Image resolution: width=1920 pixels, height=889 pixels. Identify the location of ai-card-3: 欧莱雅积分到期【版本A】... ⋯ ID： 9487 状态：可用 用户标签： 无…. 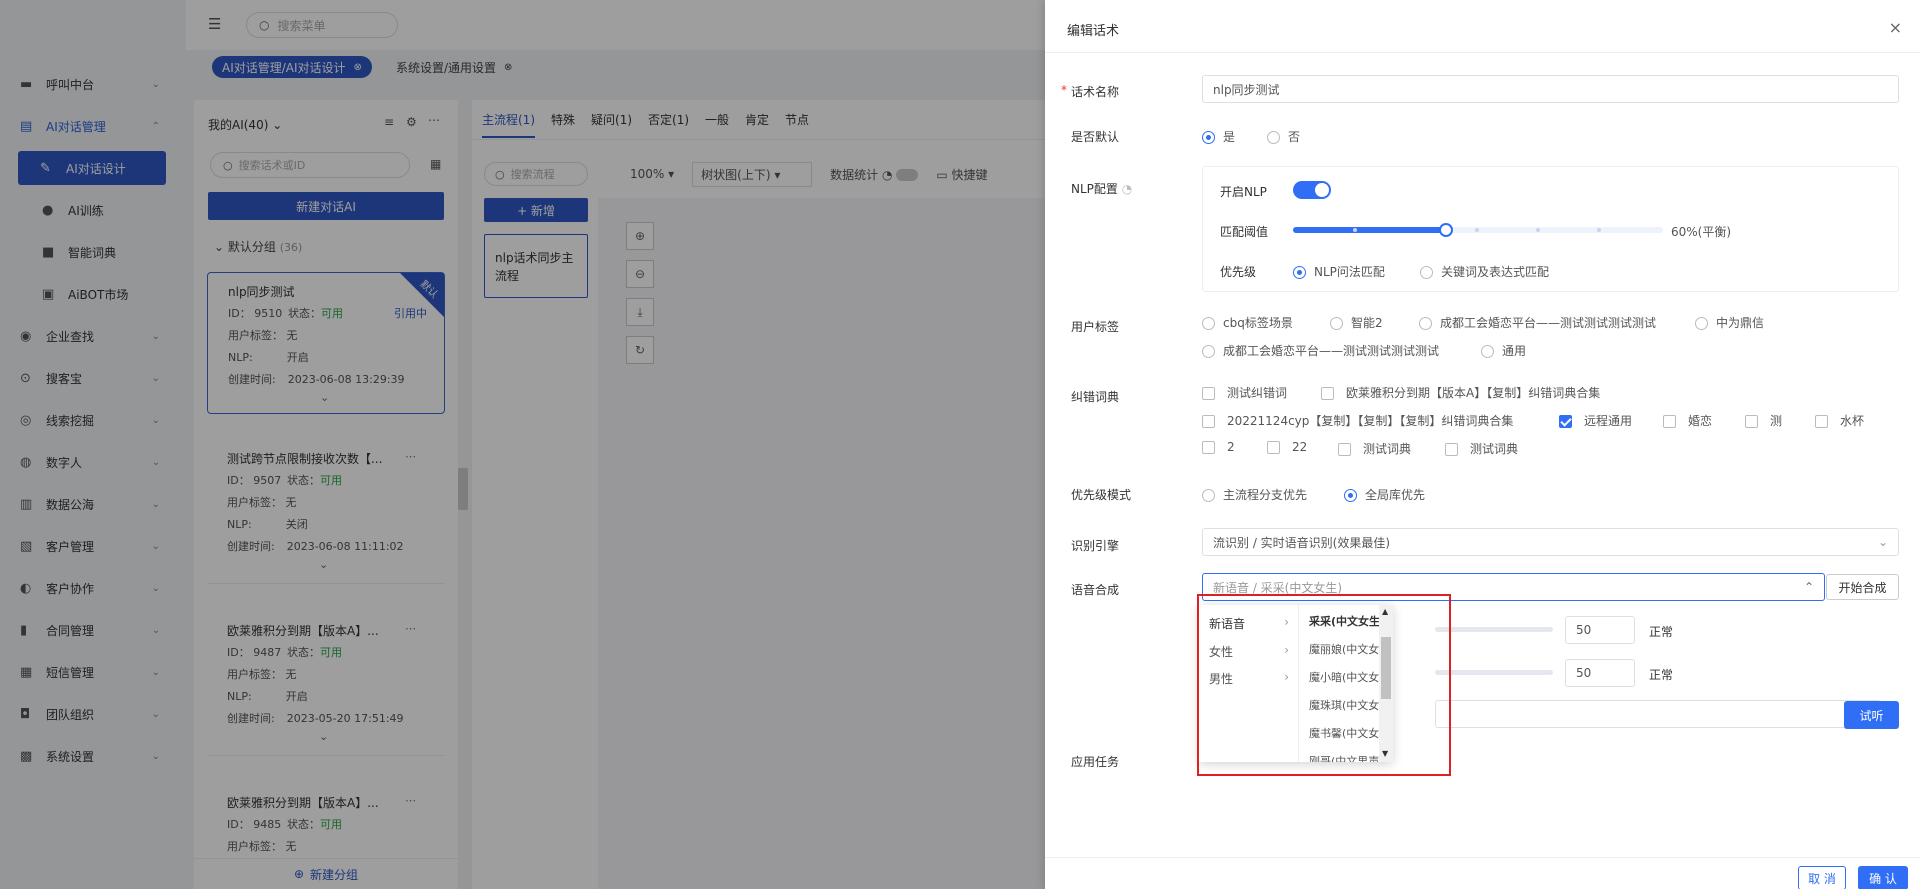
(326, 684).